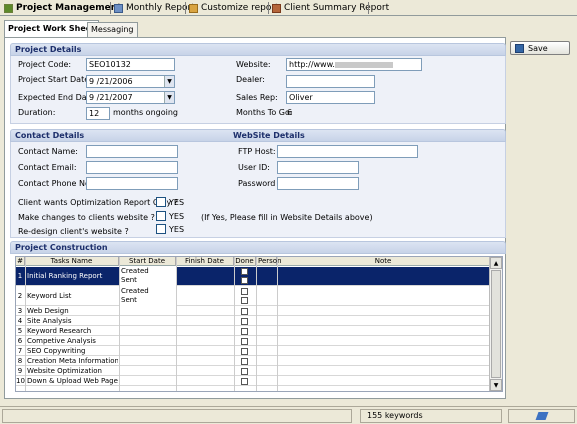 This screenshot has height=424, width=577. I want to click on task-name-cell: Competive Analysis, so click(71, 341).